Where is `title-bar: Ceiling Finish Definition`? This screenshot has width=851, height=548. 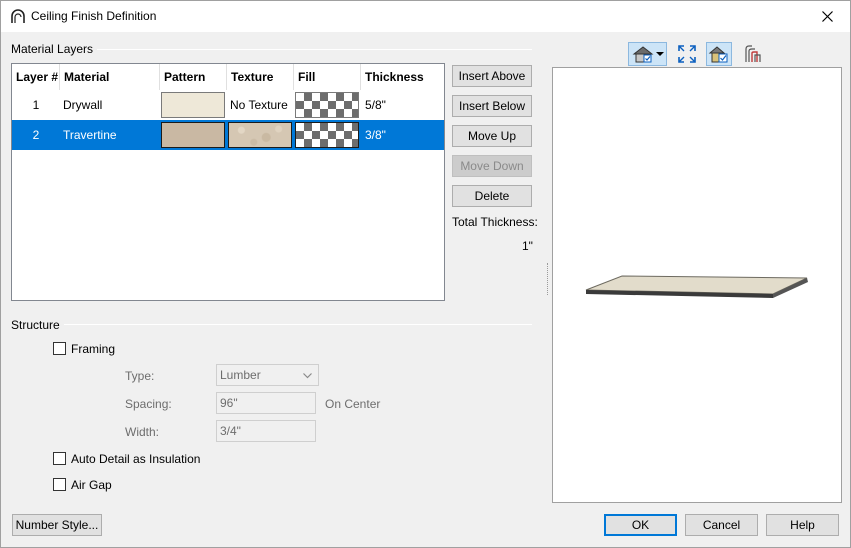 title-bar: Ceiling Finish Definition is located at coordinates (425, 16).